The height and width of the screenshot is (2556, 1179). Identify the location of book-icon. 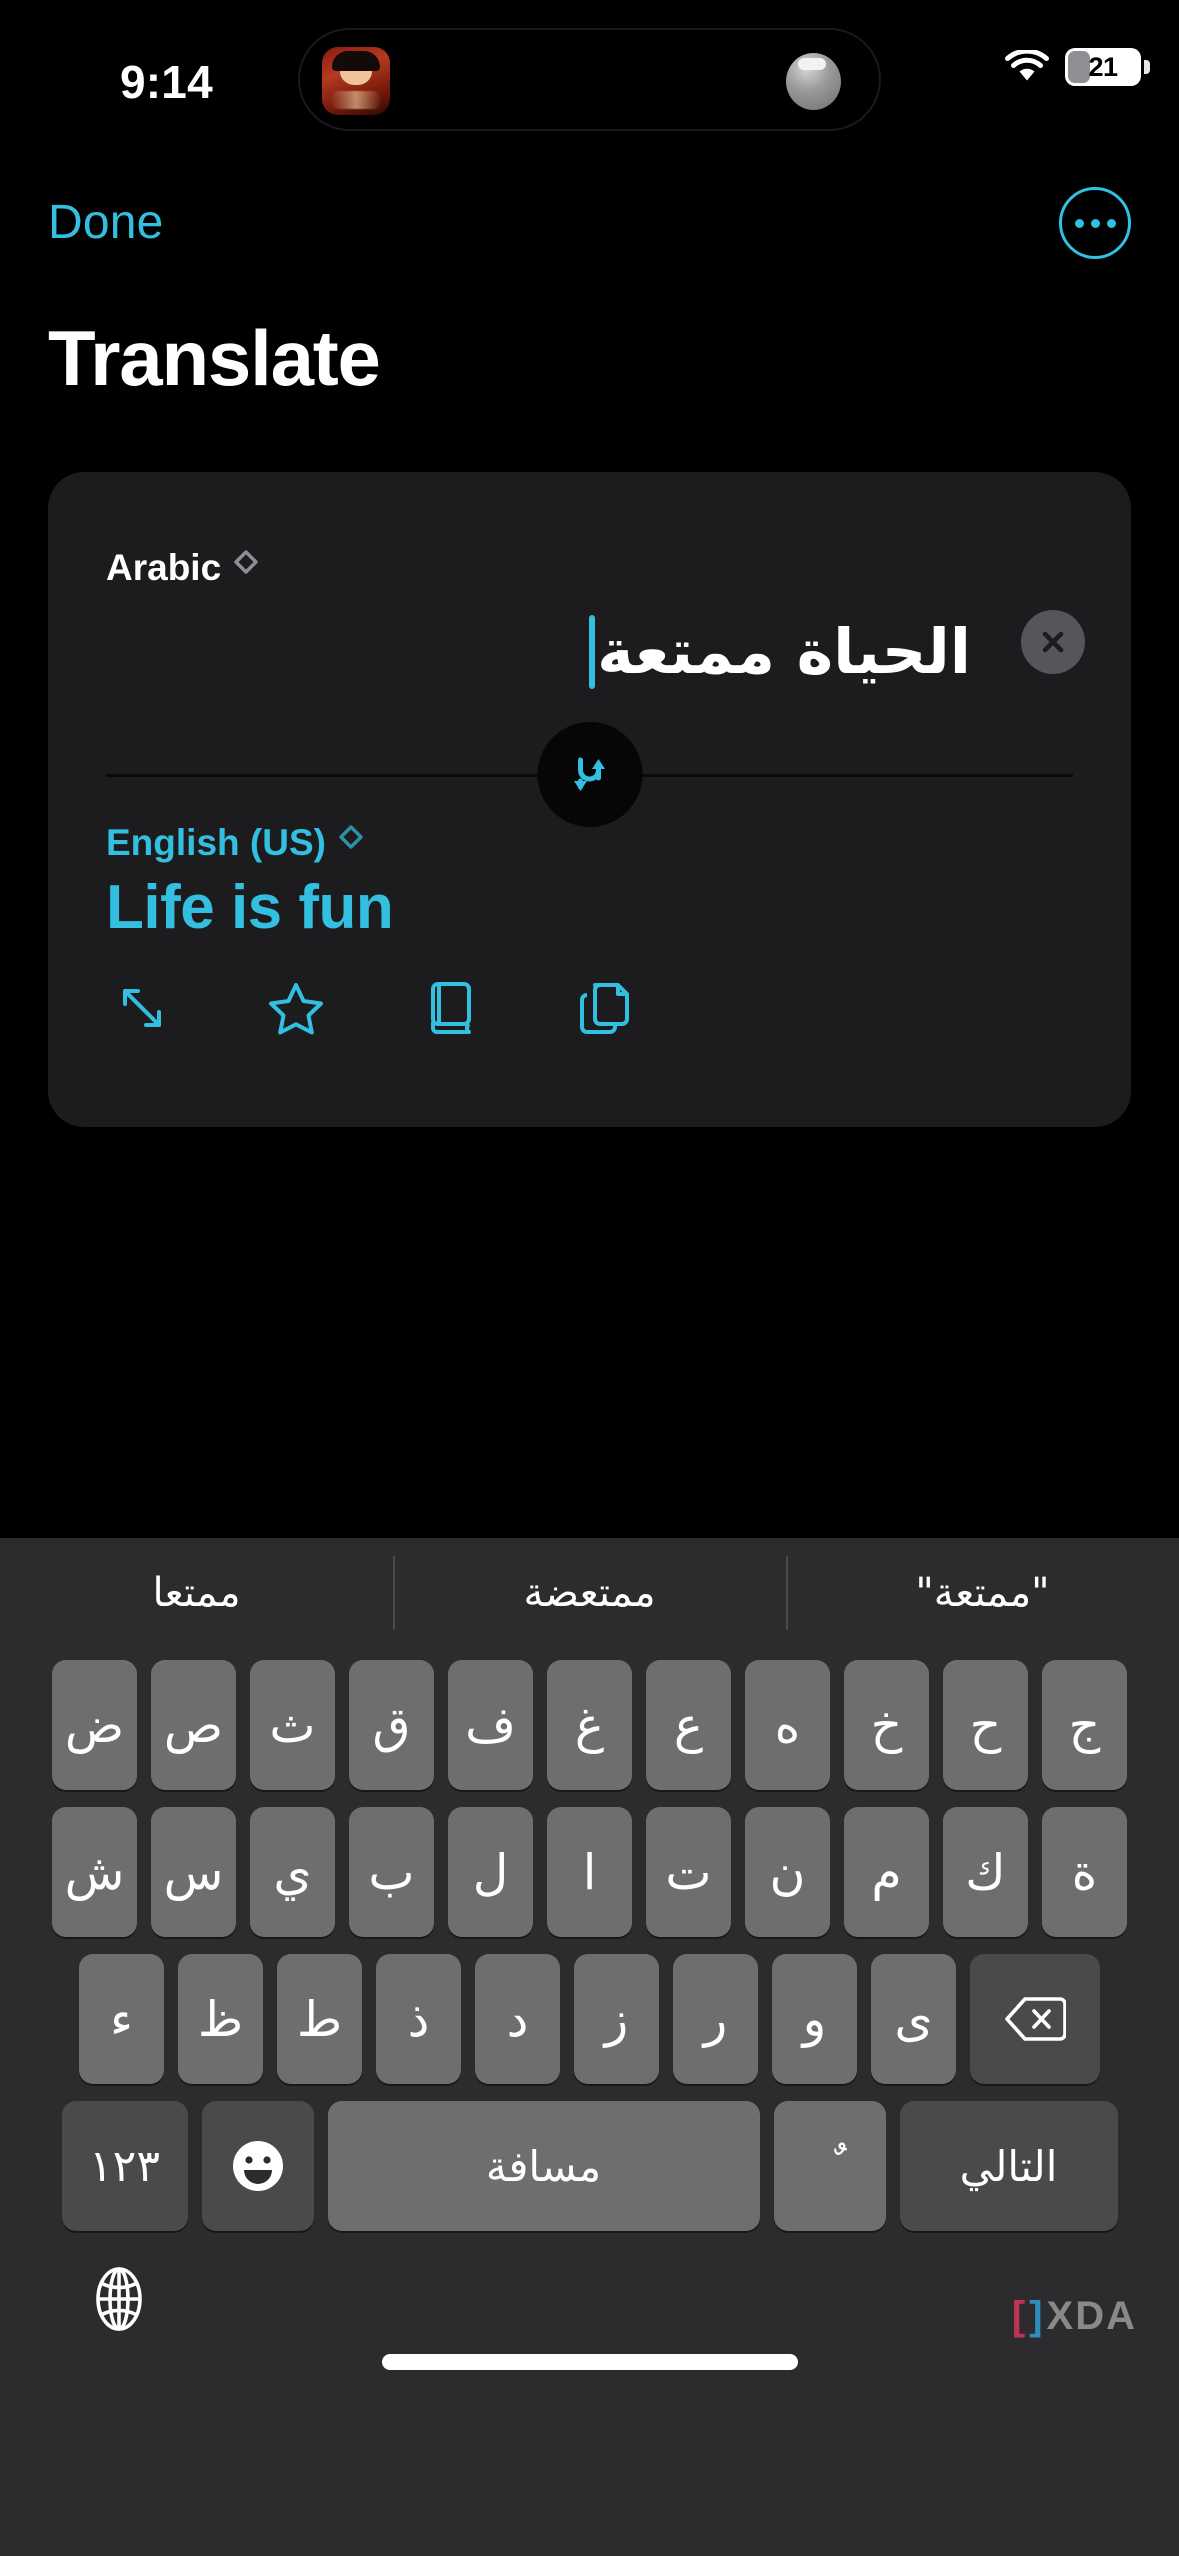
(451, 1008).